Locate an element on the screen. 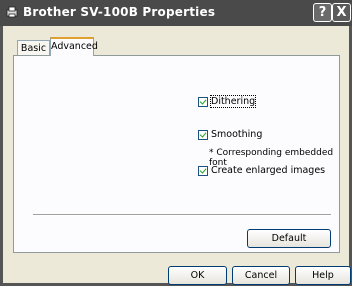  ok-button: OK is located at coordinates (197, 275).